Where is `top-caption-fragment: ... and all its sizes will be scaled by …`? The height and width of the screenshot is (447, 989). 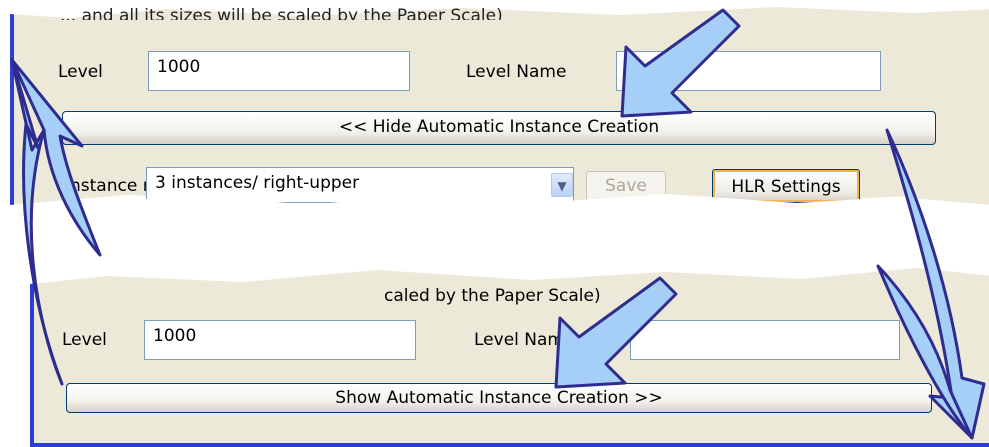 top-caption-fragment: ... and all its sizes will be scaled by … is located at coordinates (281, 13).